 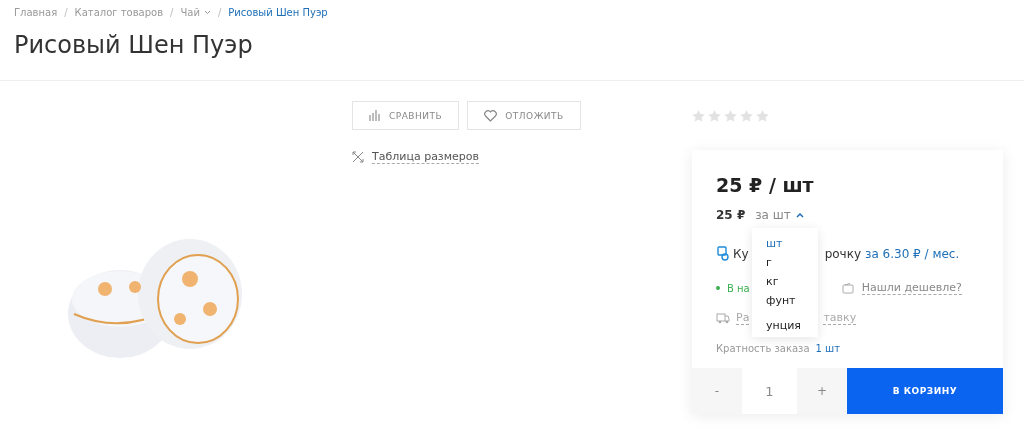 I want to click on favorite-button: ОТЛОЖИТЬ, so click(x=524, y=115).